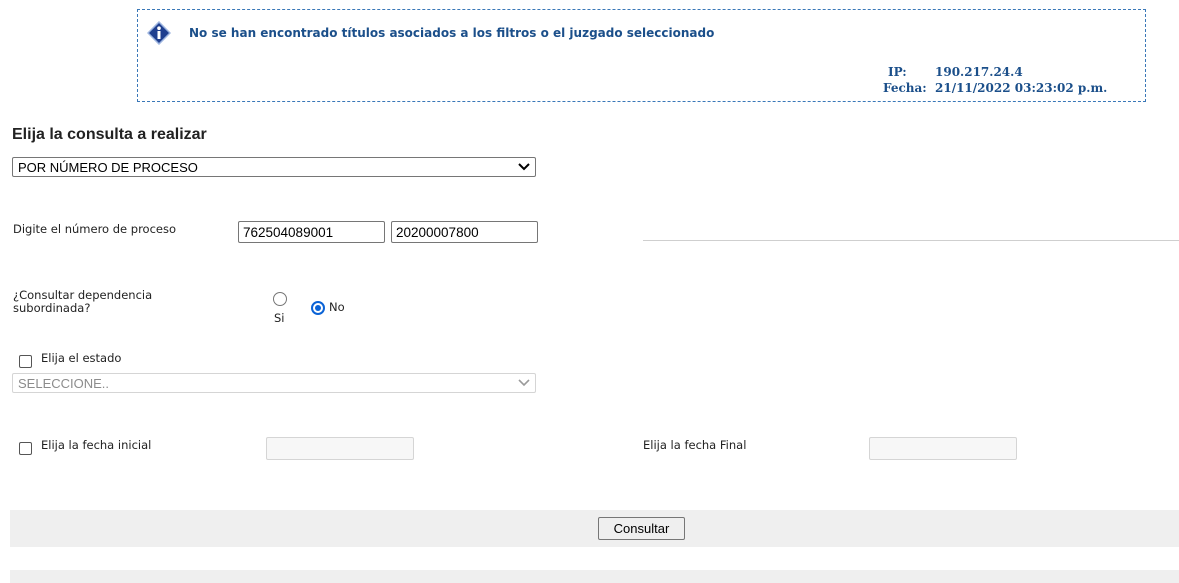  Describe the element at coordinates (96, 445) in the screenshot. I see `fecha-inicial-label: Elija la fecha inicial` at that location.